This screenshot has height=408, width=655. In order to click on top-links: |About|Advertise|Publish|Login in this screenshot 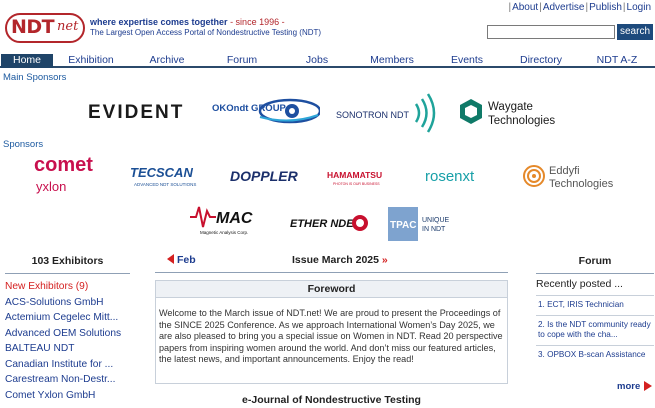, I will do `click(579, 7)`.